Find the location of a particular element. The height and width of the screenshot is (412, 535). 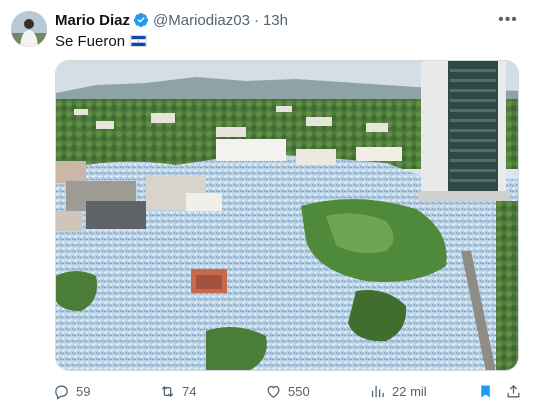

heart-icon is located at coordinates (273, 391).